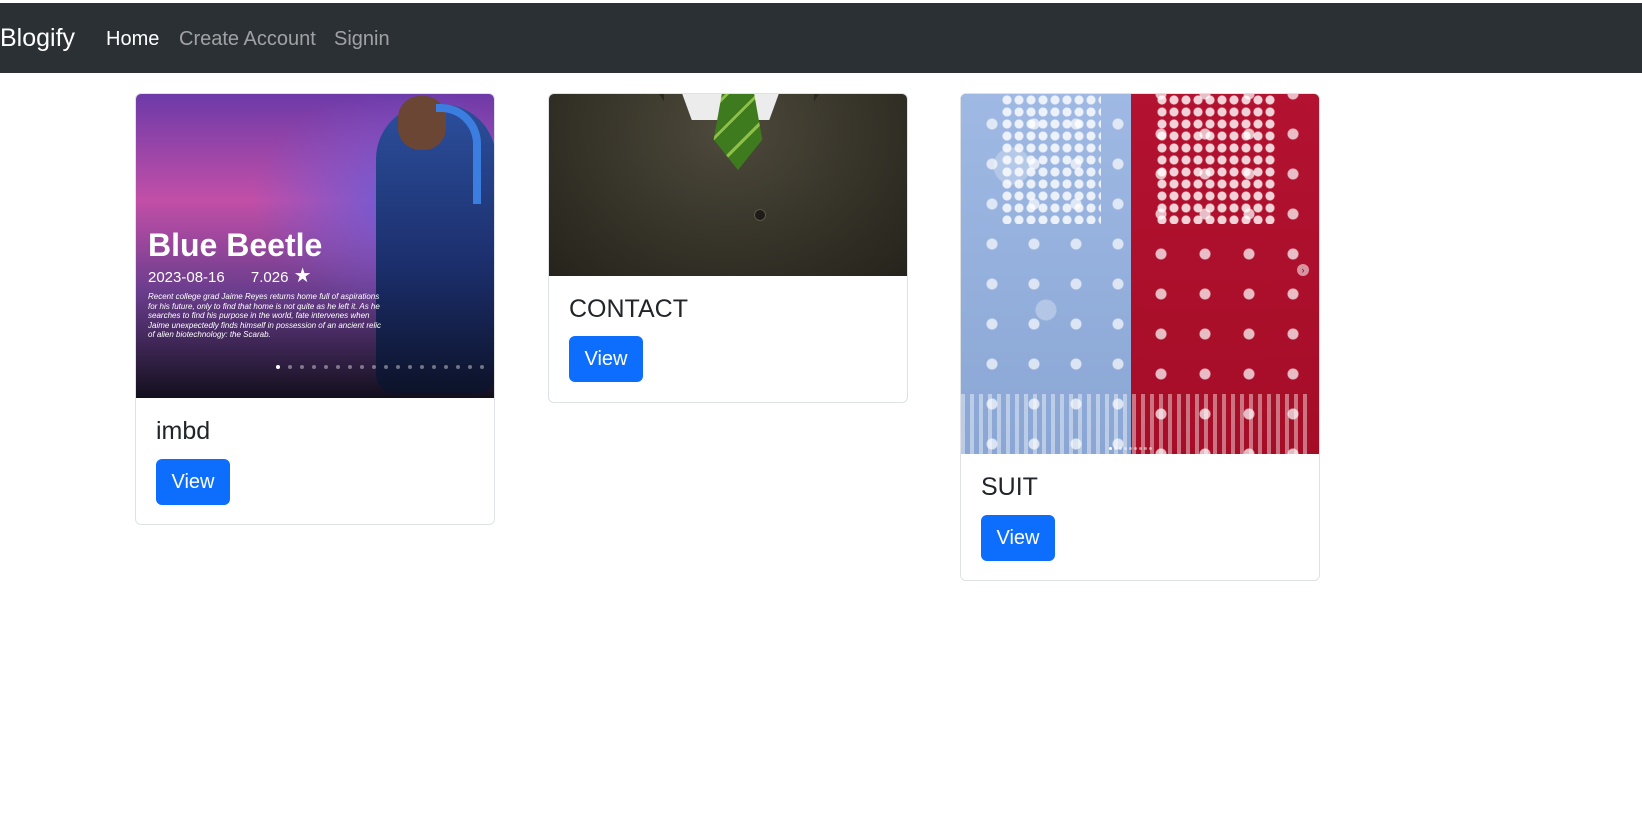 This screenshot has width=1642, height=835. Describe the element at coordinates (1216, 159) in the screenshot. I see `suit-red-yoke` at that location.